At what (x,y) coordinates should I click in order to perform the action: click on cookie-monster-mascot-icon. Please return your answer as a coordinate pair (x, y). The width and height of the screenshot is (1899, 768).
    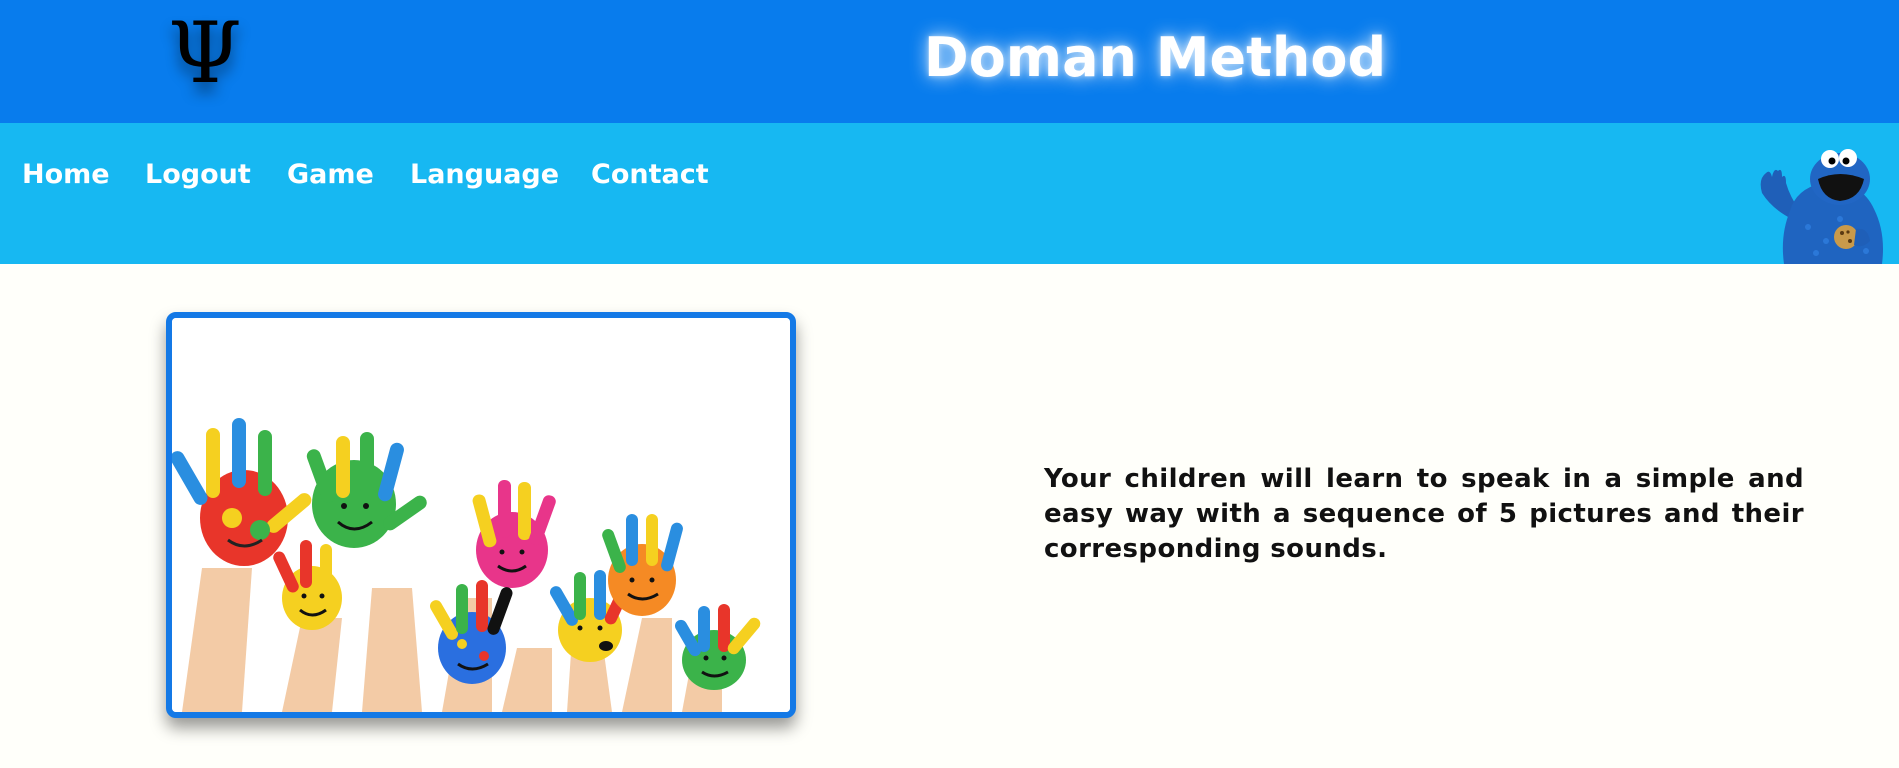
    Looking at the image, I should click on (1822, 206).